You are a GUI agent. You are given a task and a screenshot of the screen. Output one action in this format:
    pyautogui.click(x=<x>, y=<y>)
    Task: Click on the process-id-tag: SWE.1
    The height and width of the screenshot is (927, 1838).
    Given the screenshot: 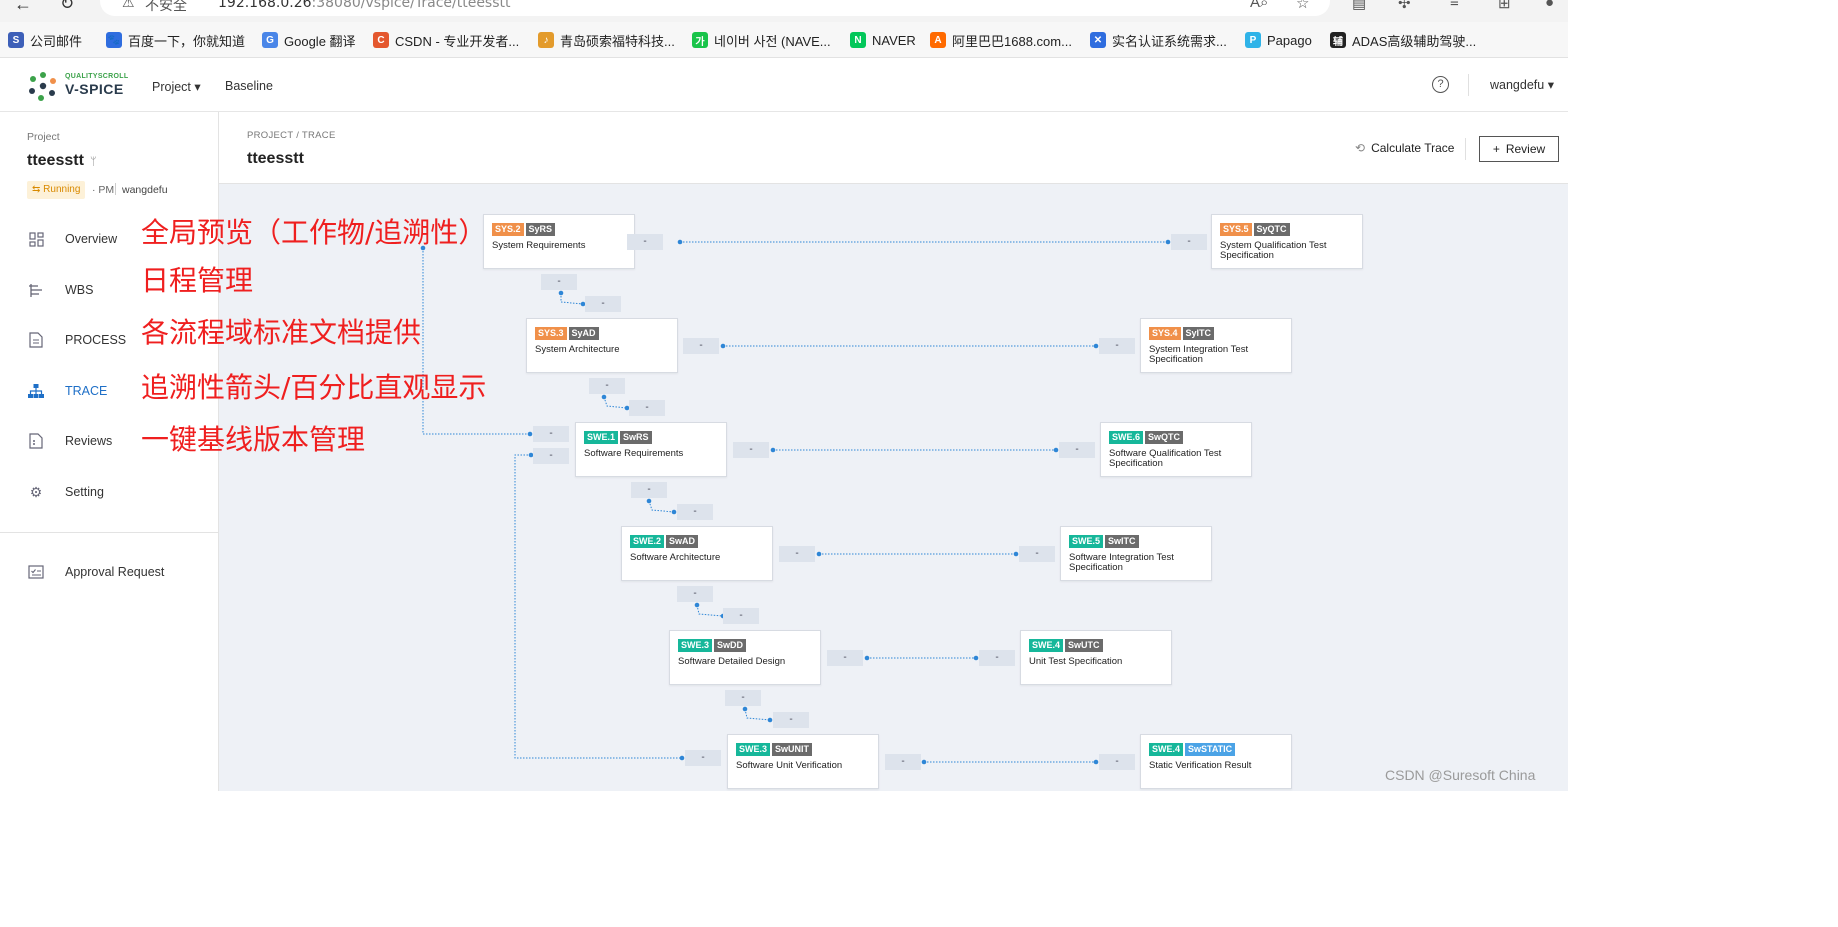 What is the action you would take?
    pyautogui.click(x=601, y=437)
    